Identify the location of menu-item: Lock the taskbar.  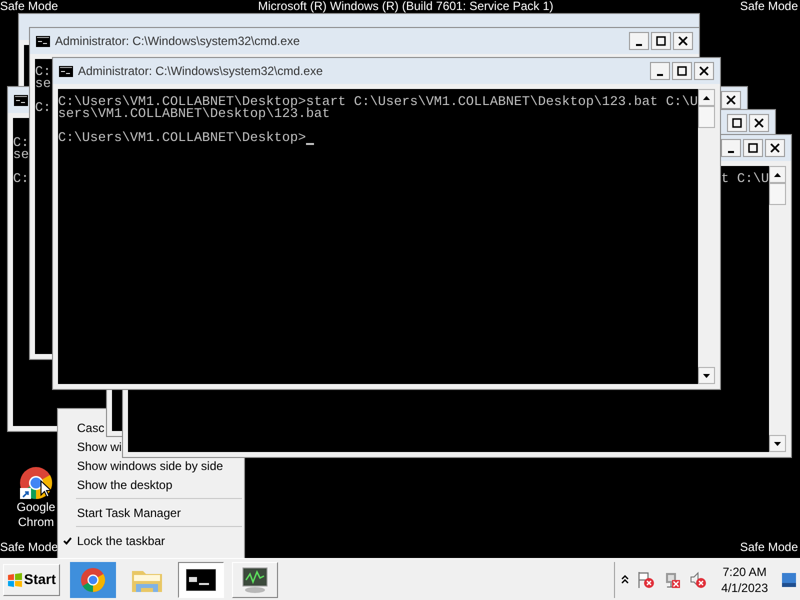
(121, 541).